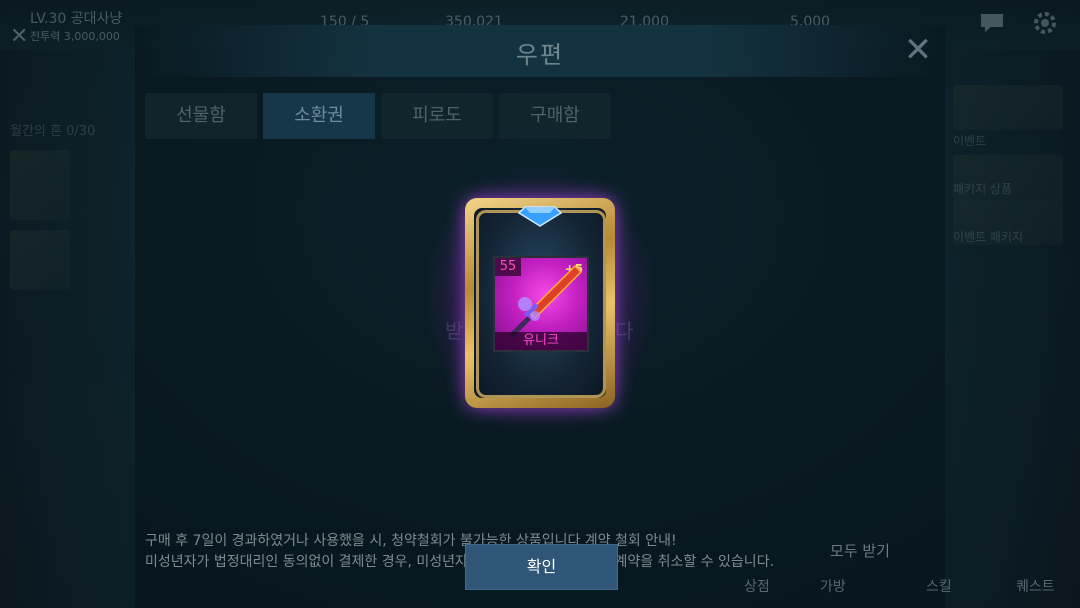  Describe the element at coordinates (992, 26) in the screenshot. I see `chat-icon` at that location.